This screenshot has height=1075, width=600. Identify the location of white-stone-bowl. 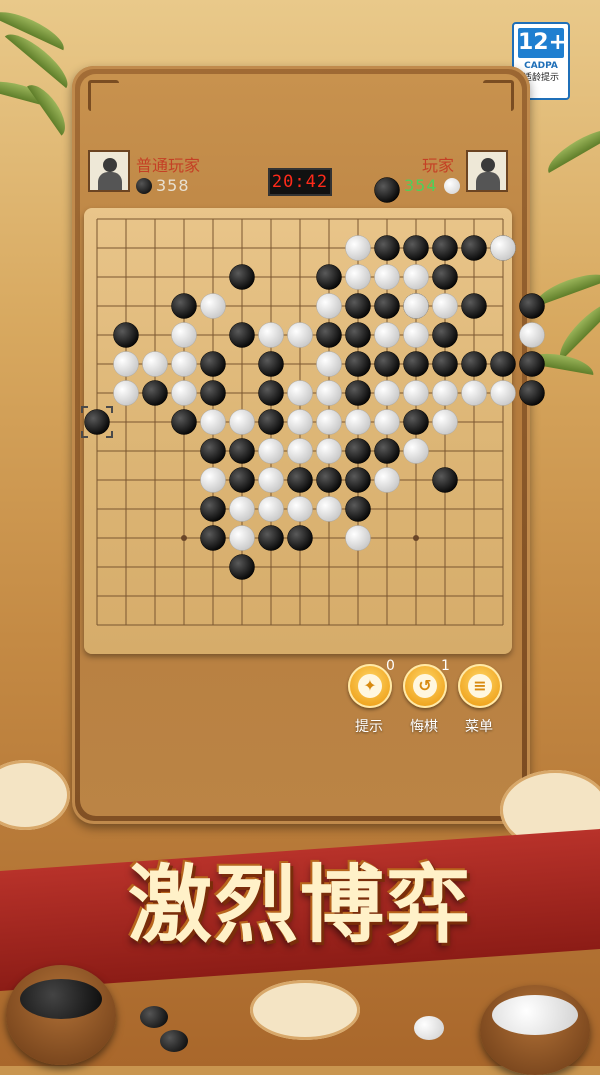
(535, 1030).